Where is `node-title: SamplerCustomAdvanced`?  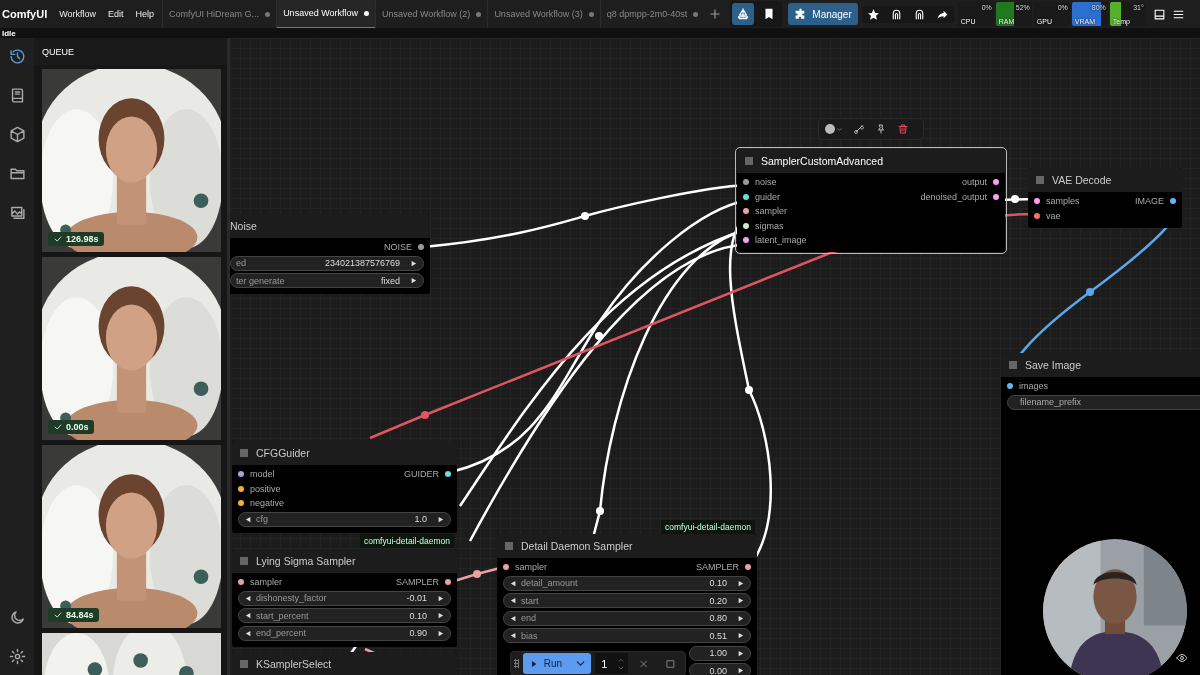
node-title: SamplerCustomAdvanced is located at coordinates (822, 161).